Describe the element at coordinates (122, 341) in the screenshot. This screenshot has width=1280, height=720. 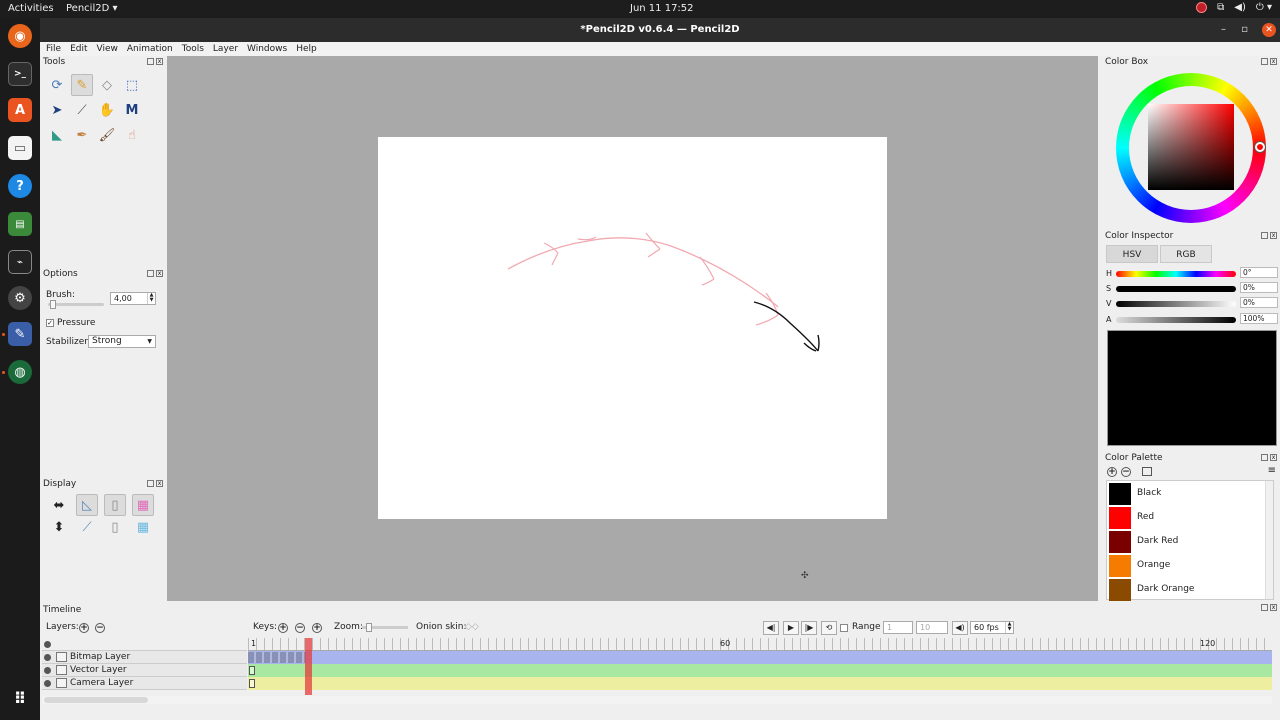
I see `stabilizer-select: Strong ▼` at that location.